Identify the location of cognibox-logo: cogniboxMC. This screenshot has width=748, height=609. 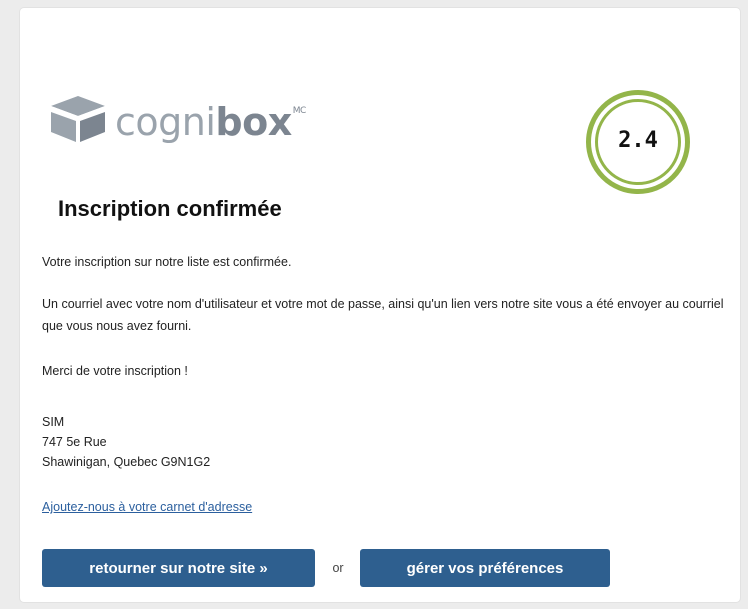
(177, 118).